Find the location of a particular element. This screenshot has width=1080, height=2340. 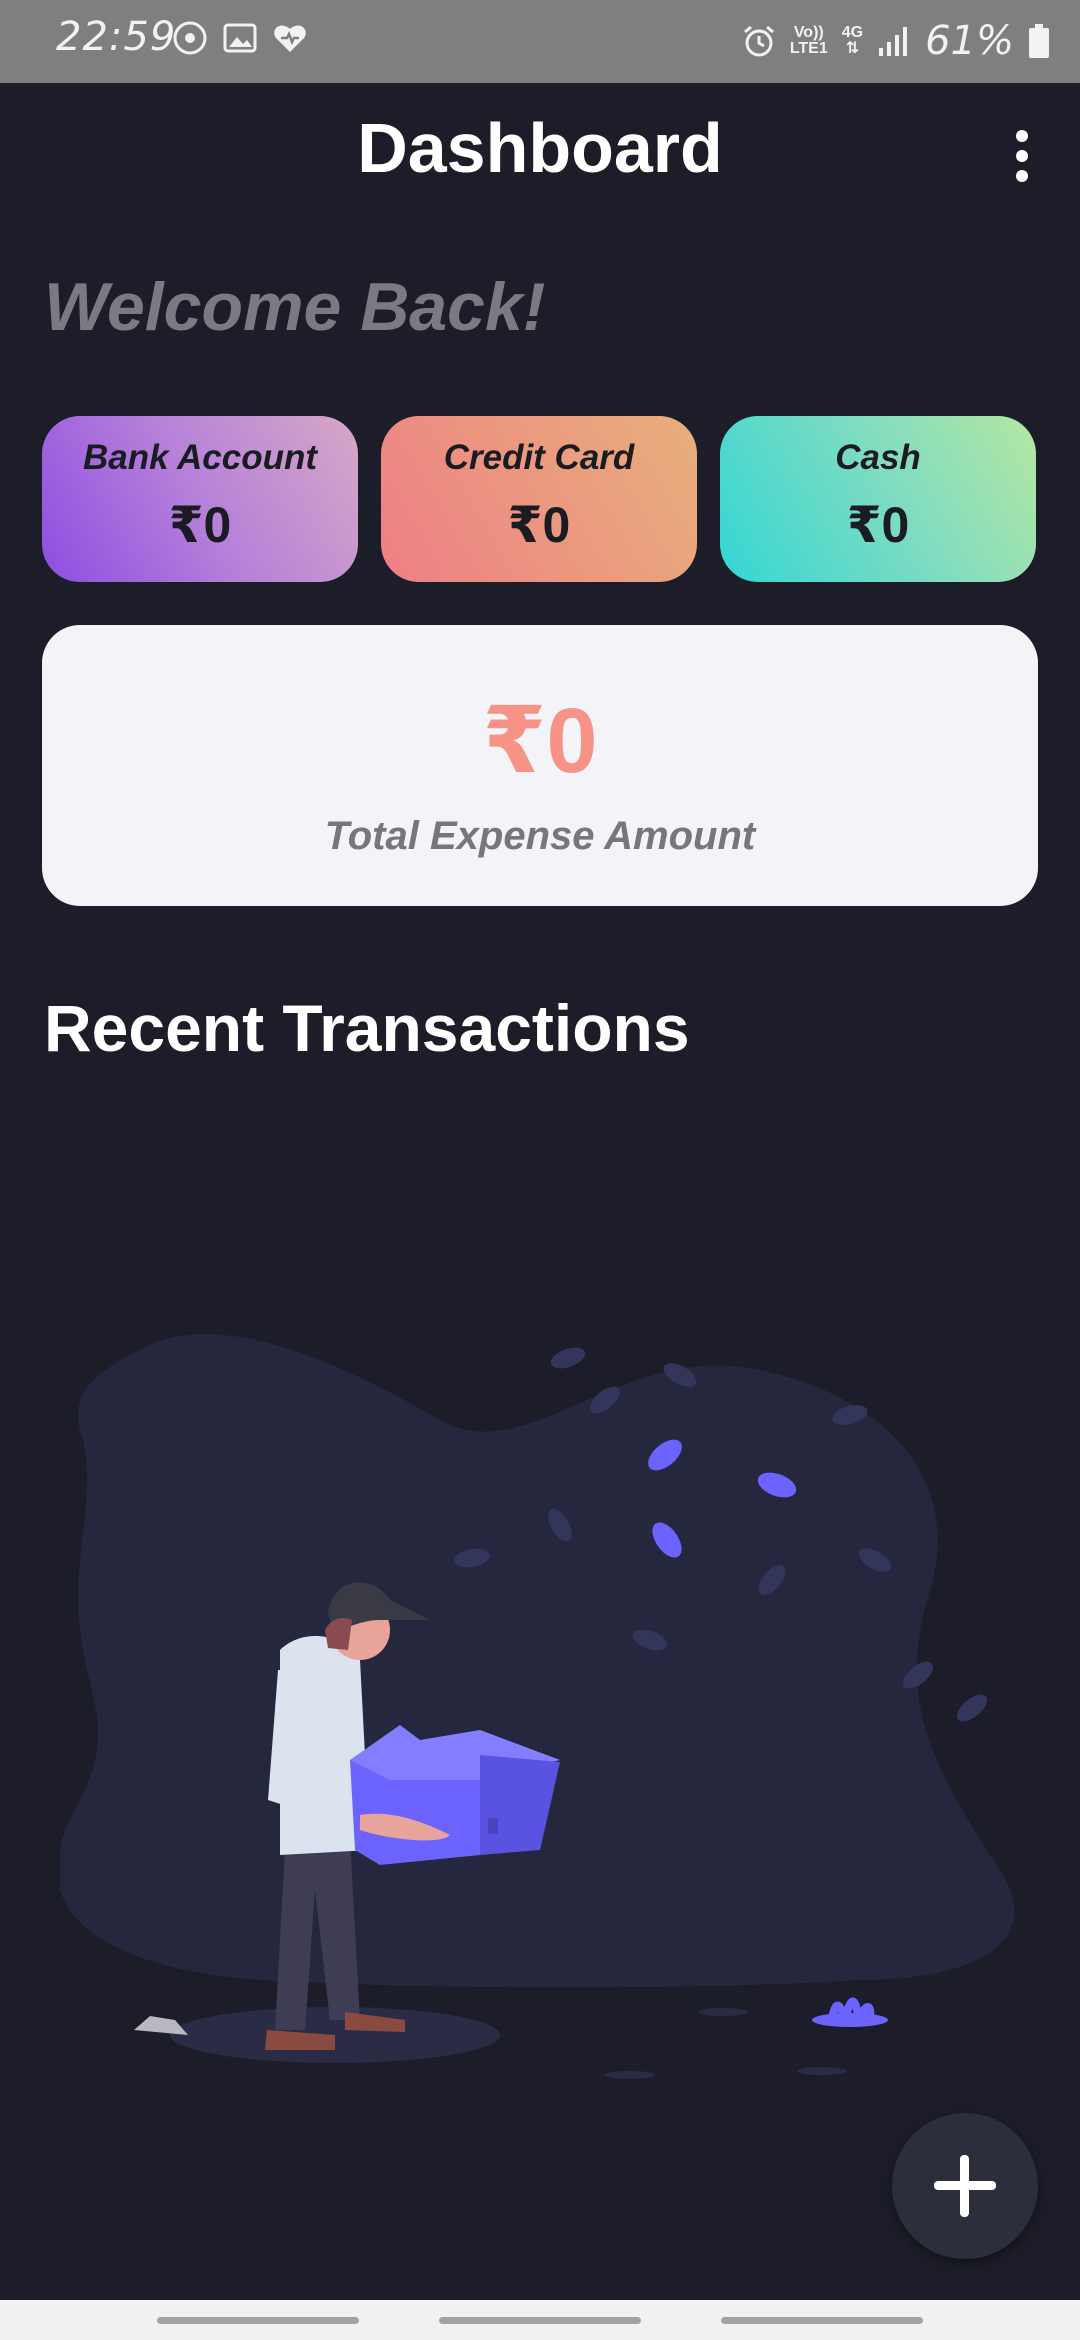

status-time: 22:59 is located at coordinates (116, 37).